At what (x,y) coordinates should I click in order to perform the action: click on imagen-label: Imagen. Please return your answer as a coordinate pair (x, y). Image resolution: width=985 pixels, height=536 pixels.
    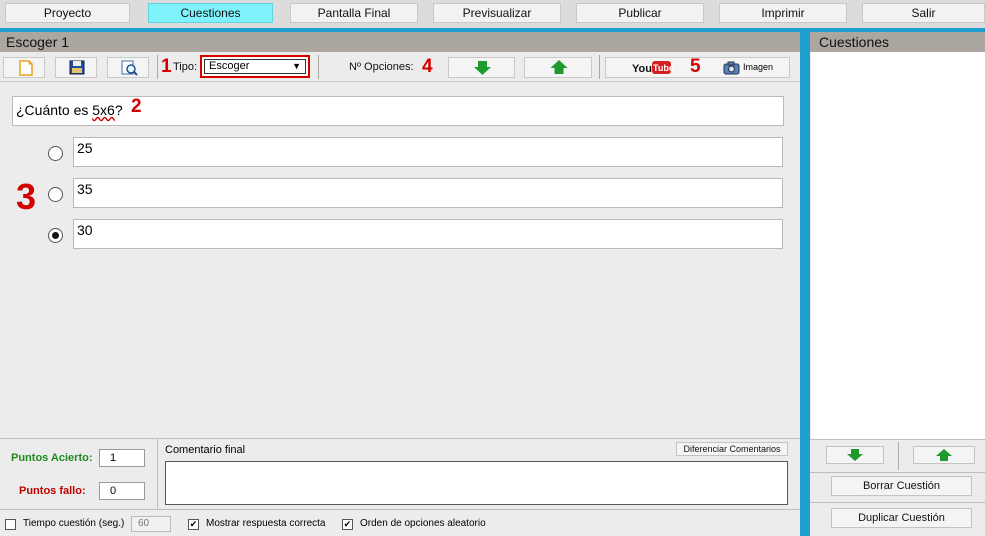
    Looking at the image, I should click on (758, 67).